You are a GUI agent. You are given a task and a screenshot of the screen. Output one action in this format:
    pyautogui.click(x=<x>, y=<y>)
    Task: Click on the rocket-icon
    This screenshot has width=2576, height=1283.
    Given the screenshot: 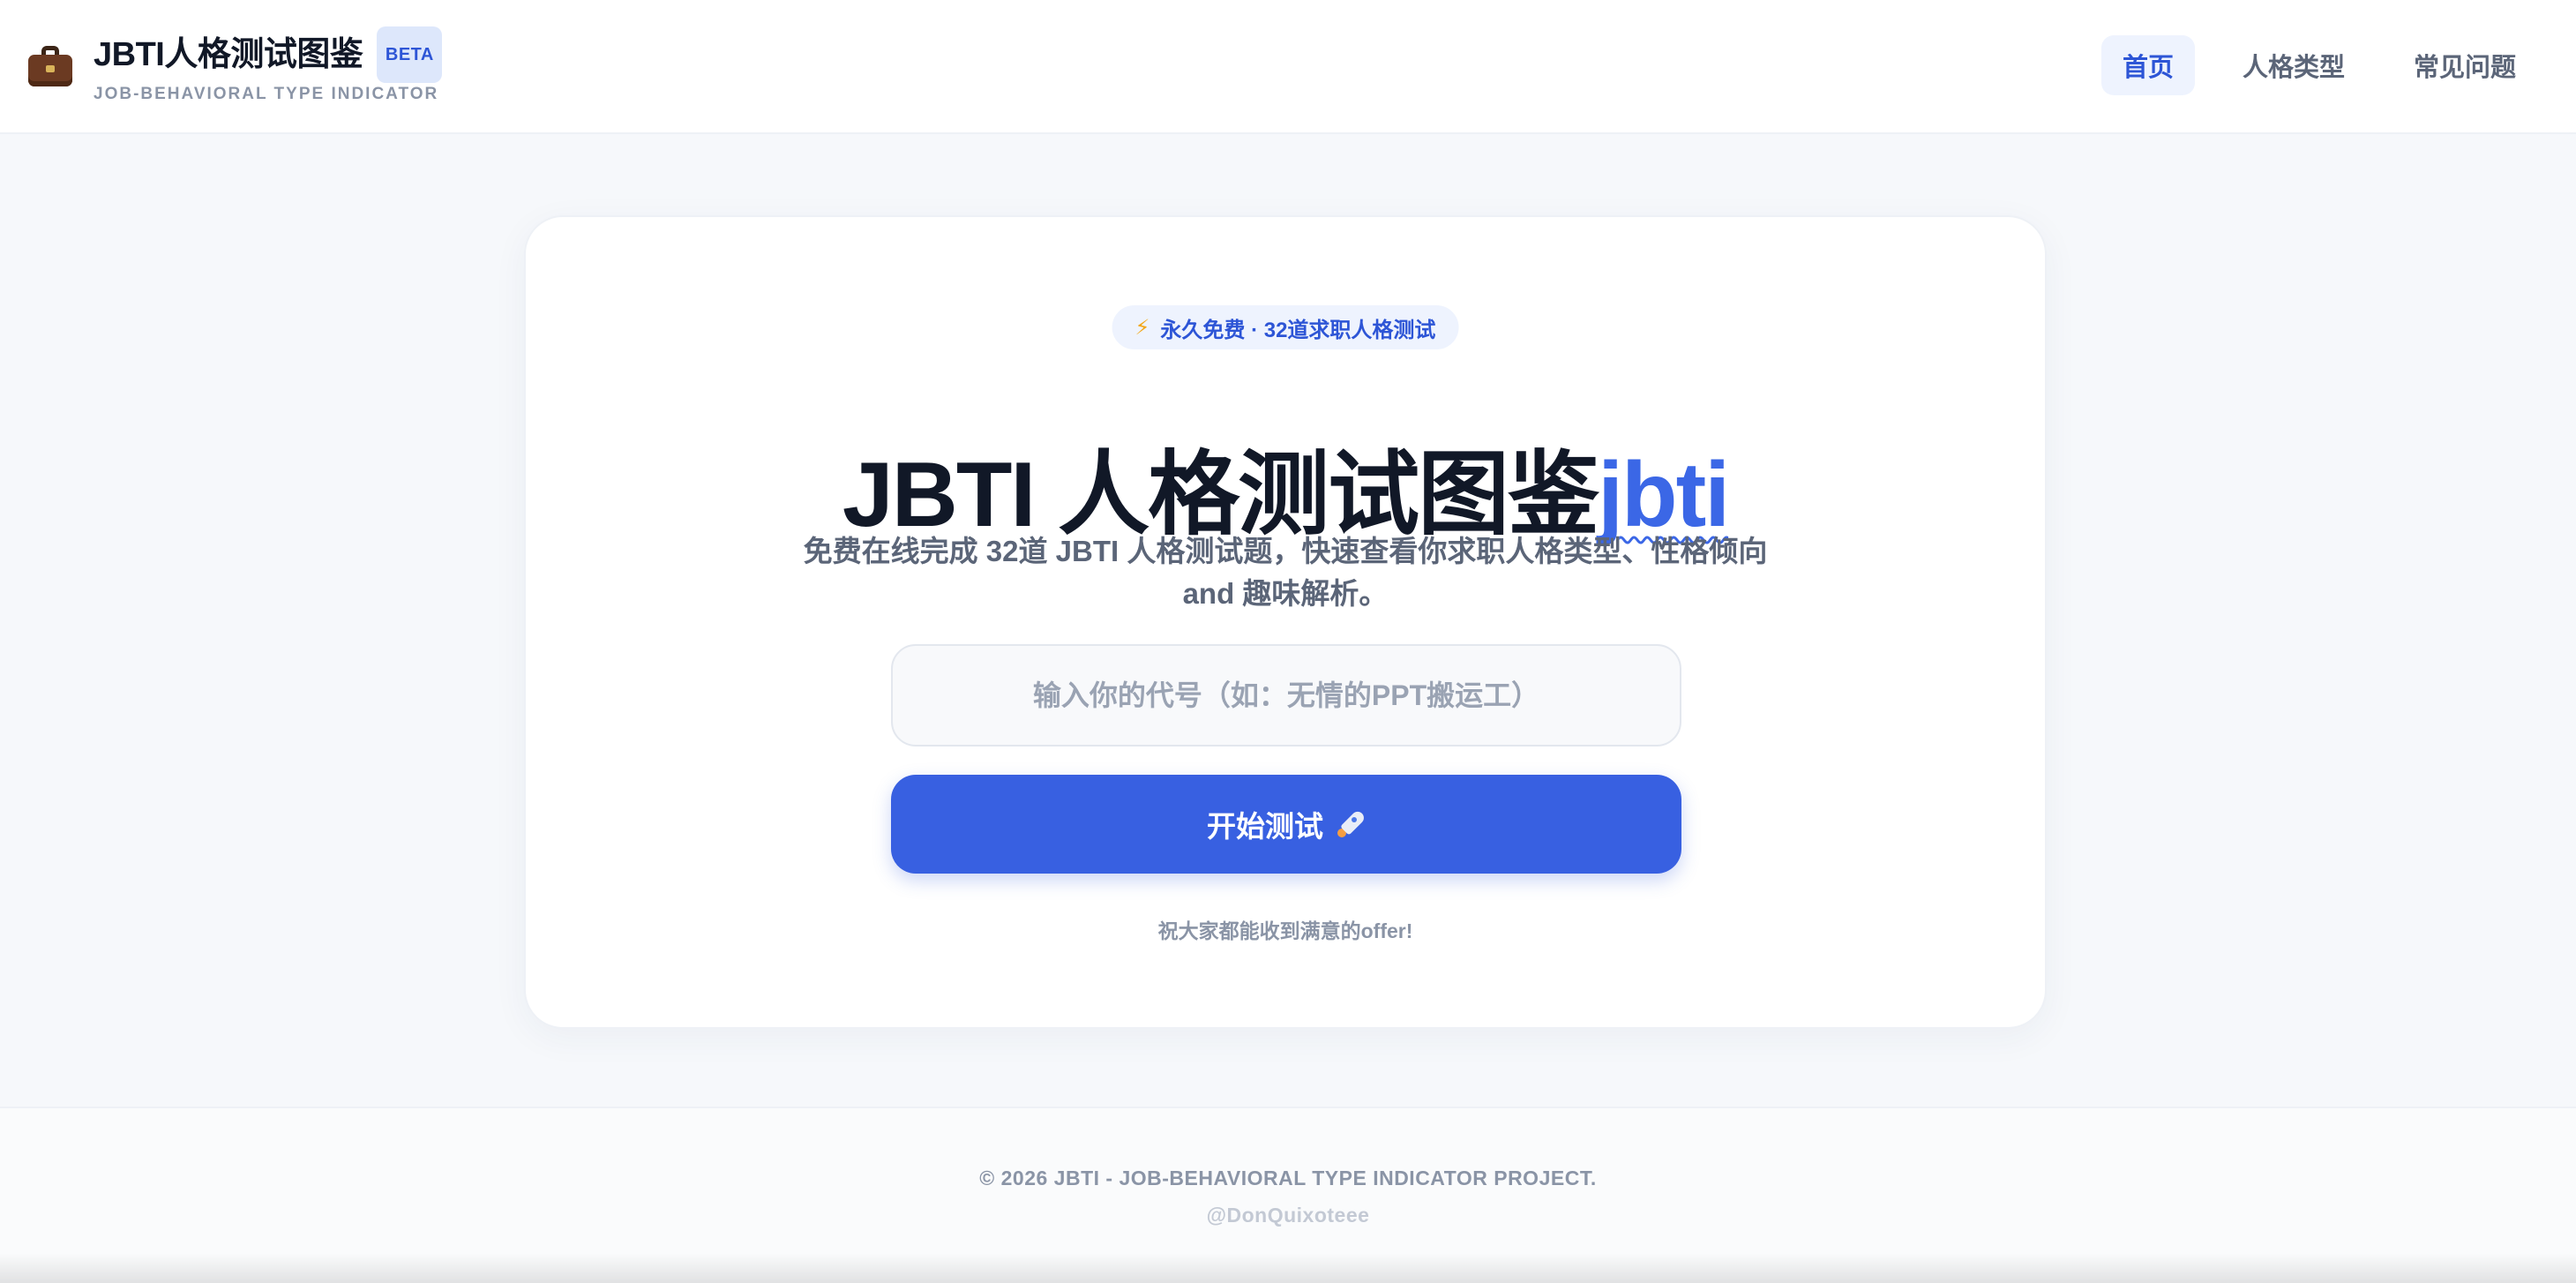 What is the action you would take?
    pyautogui.click(x=1352, y=823)
    